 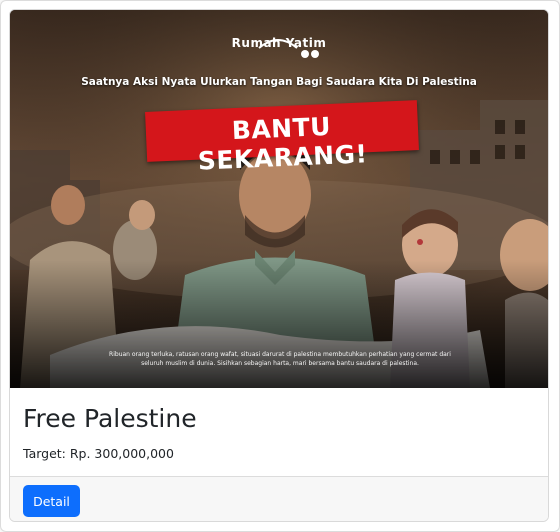 What do you see at coordinates (283, 143) in the screenshot?
I see `banner-cta-text: BANTU SEKARANG!` at bounding box center [283, 143].